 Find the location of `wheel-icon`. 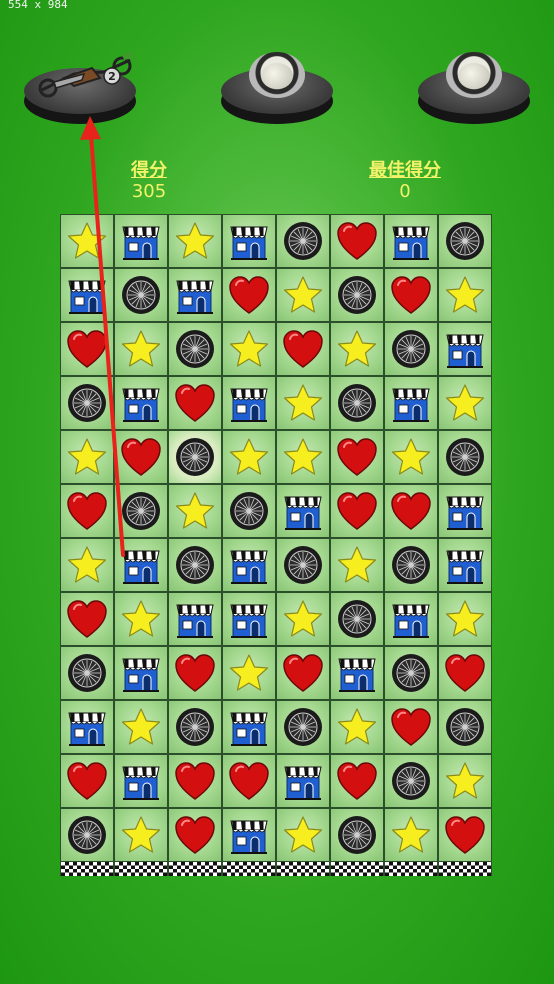

wheel-icon is located at coordinates (411, 349).